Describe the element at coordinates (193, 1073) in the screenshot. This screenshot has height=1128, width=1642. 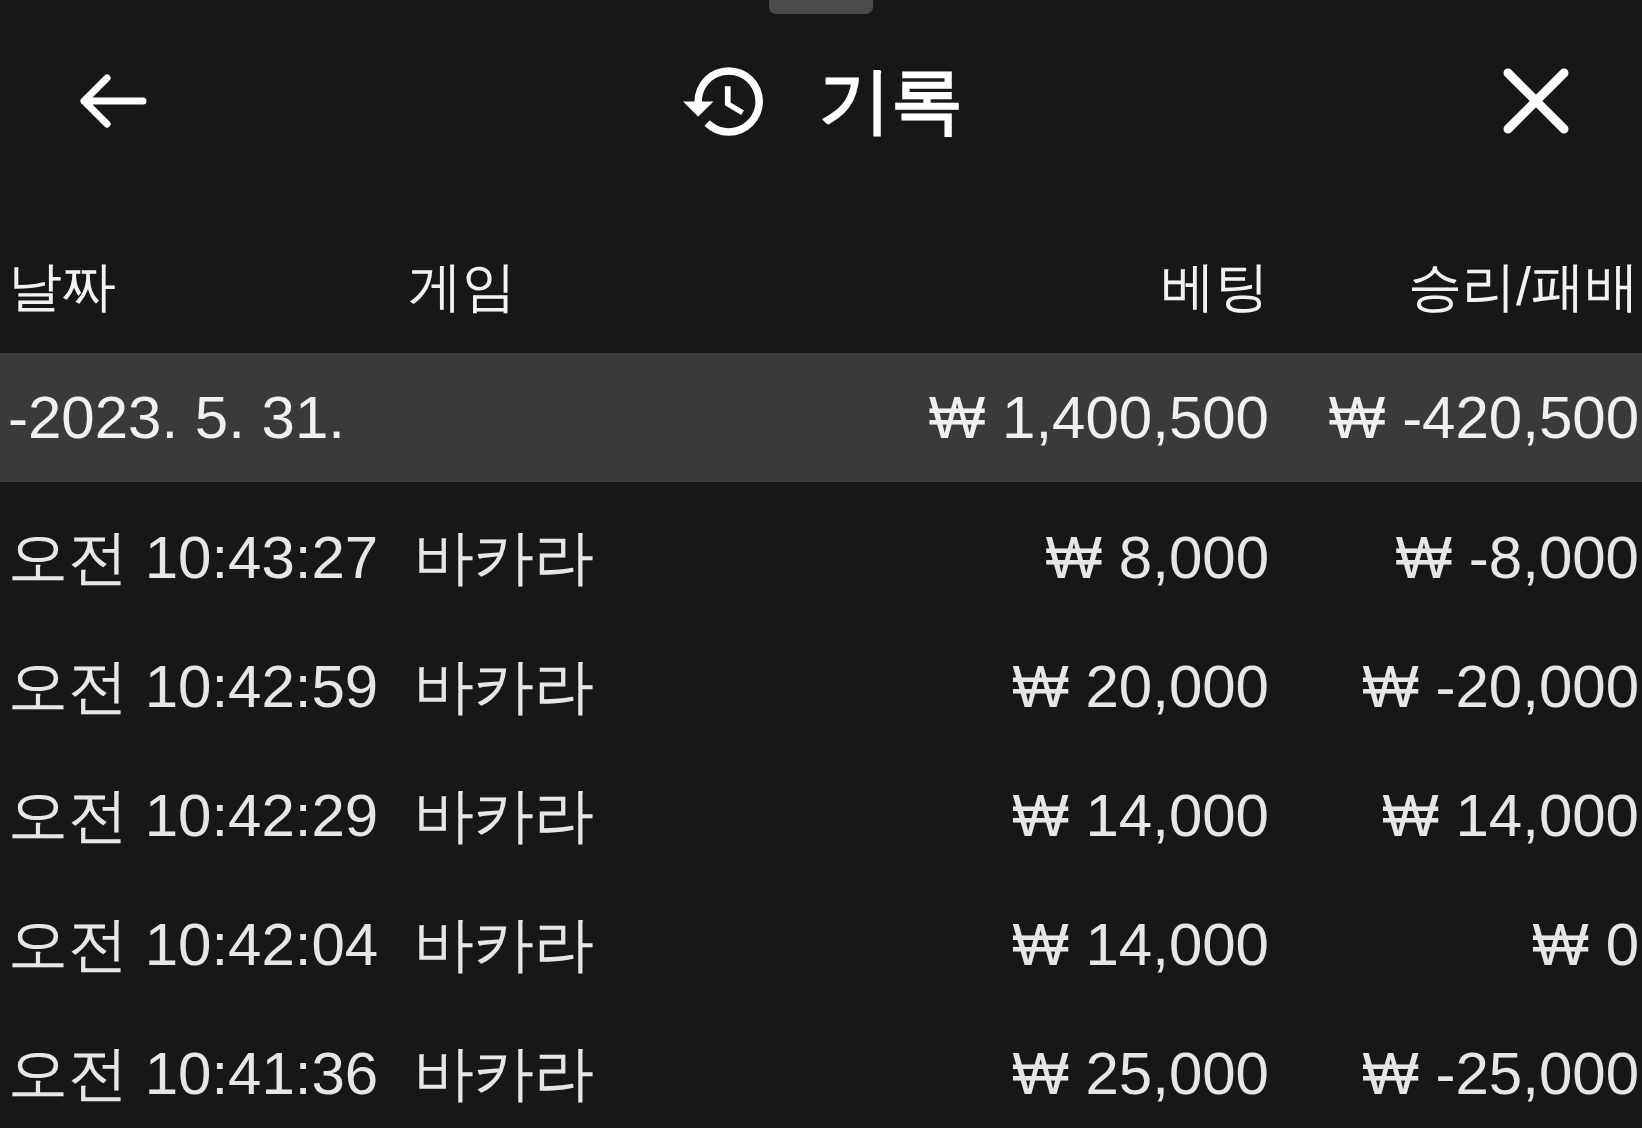
I see `time-cell-text: 오전 10:41:36` at that location.